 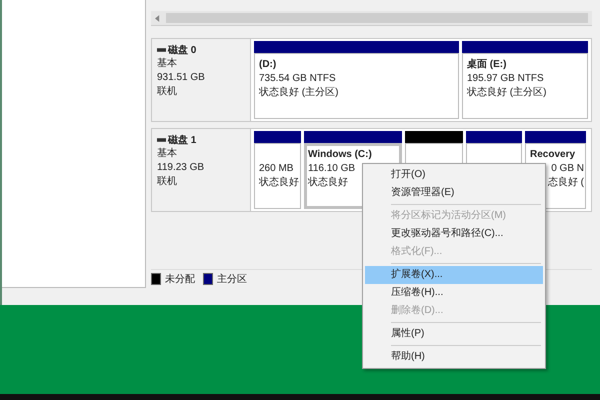 I want to click on partition-label: 桌面 (E:), so click(x=487, y=65).